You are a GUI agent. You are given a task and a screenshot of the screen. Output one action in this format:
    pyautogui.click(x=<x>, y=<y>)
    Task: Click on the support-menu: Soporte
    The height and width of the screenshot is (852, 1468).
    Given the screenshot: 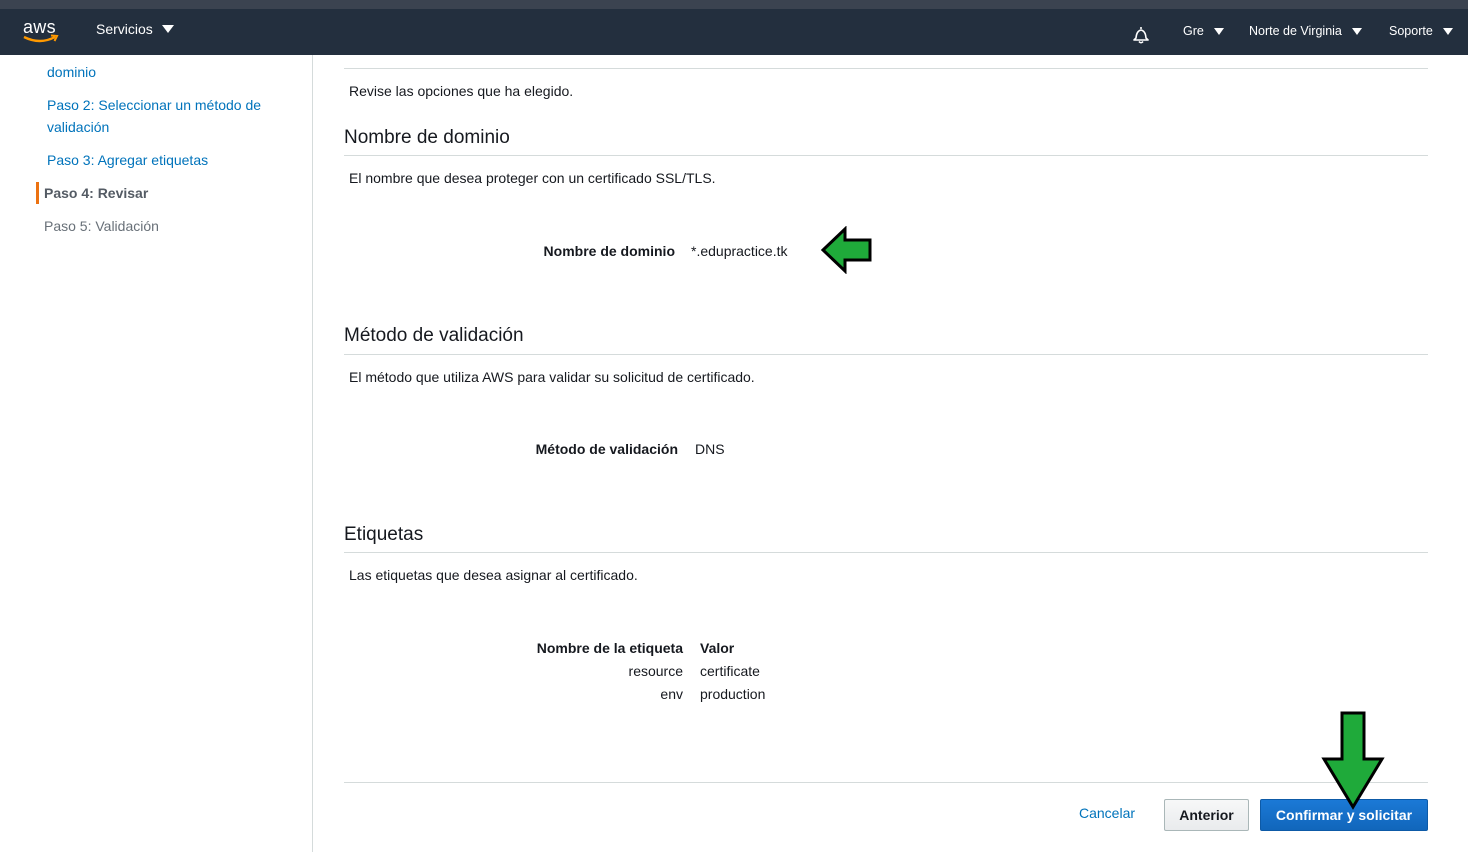 What is the action you would take?
    pyautogui.click(x=1421, y=31)
    